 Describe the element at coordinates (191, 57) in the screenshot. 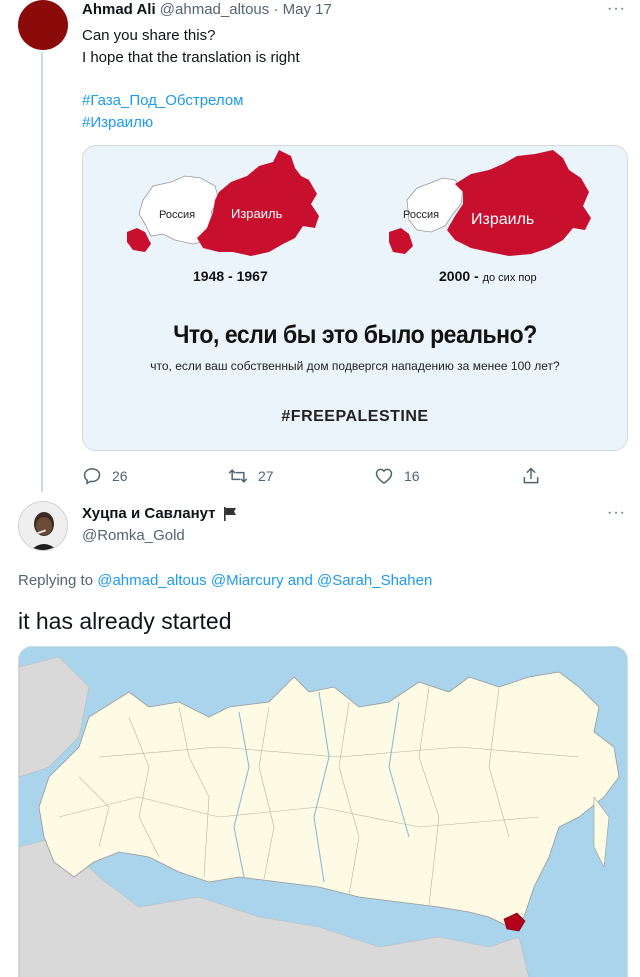

I see `tweet1-text-line2: I hope that the translation is right` at that location.